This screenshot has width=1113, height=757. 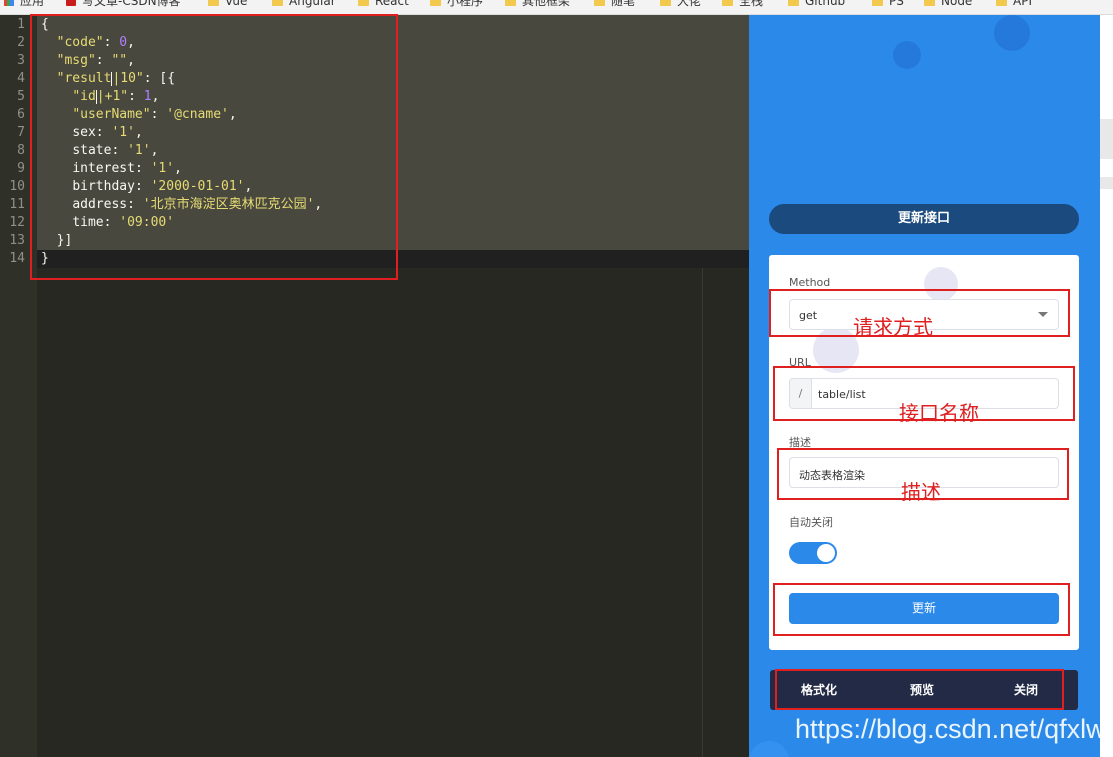 I want to click on auto-close-label: 自动关闭, so click(x=811, y=522).